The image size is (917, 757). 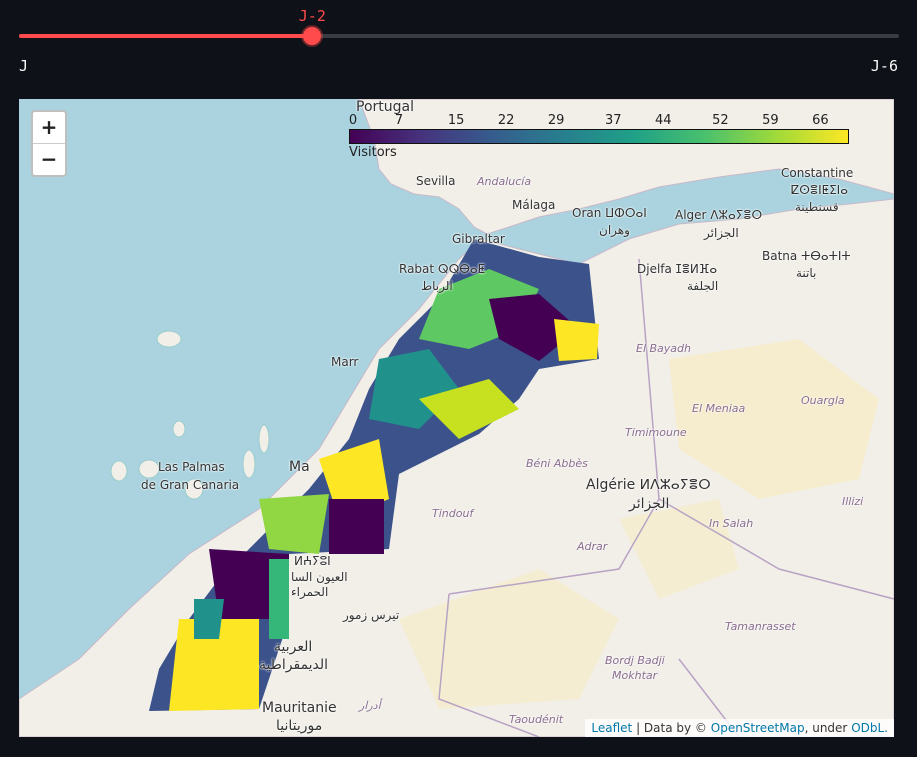 What do you see at coordinates (649, 504) in the screenshot?
I see `place-algerie-ar: الجزائر` at bounding box center [649, 504].